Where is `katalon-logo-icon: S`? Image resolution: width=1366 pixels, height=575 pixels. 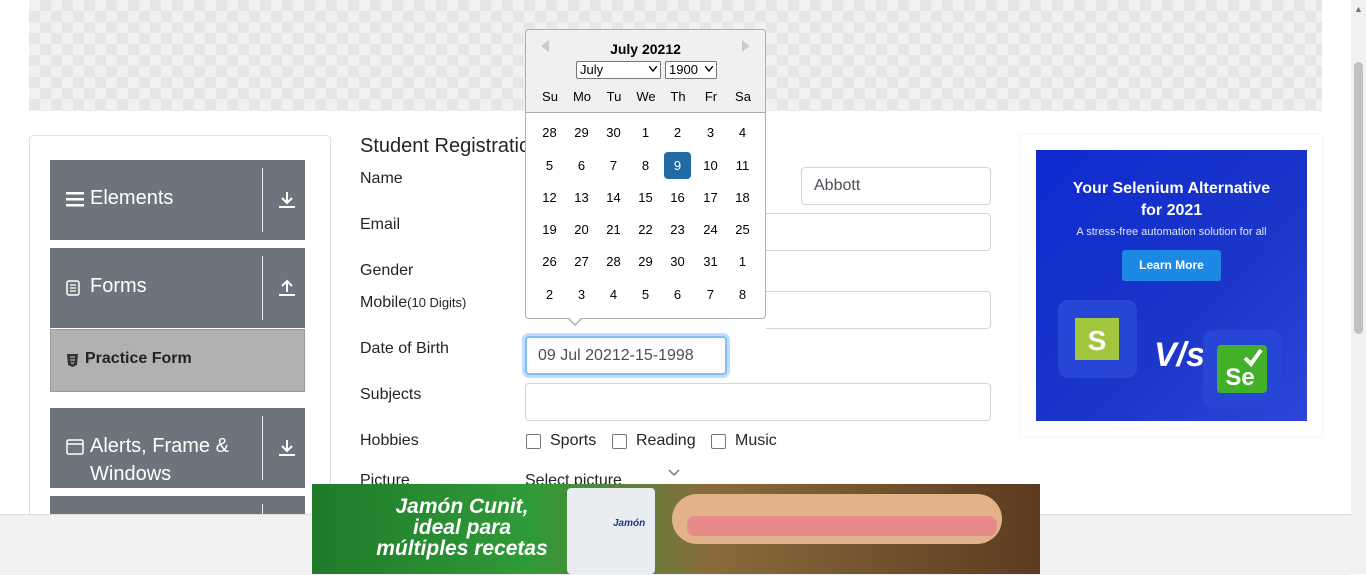 katalon-logo-icon: S is located at coordinates (1097, 339).